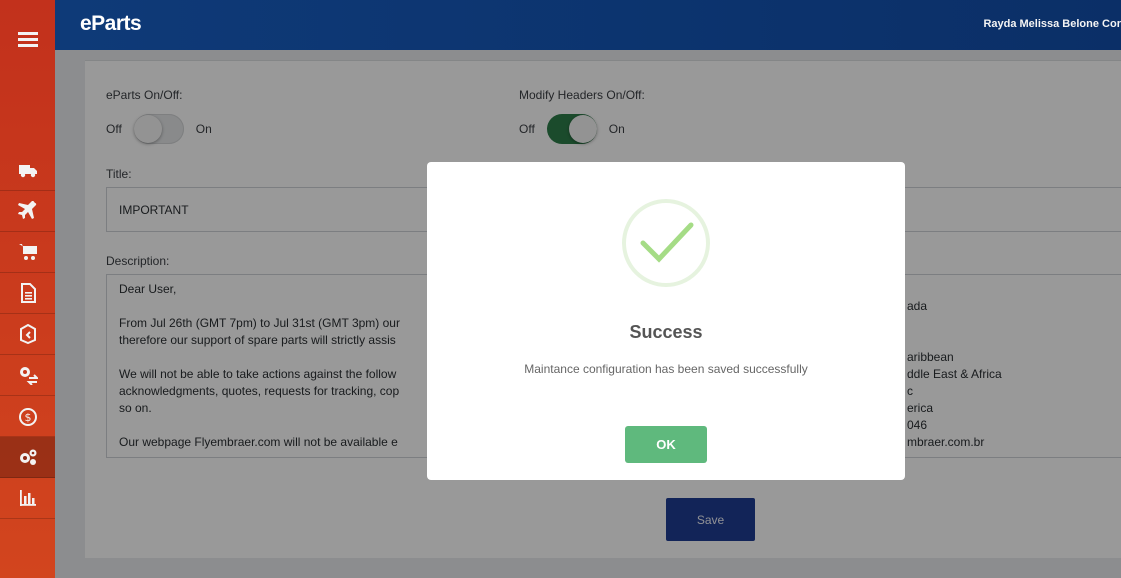 This screenshot has width=1121, height=578. I want to click on top-header: eParts Rayda Melissa Belone Cor, so click(588, 25).